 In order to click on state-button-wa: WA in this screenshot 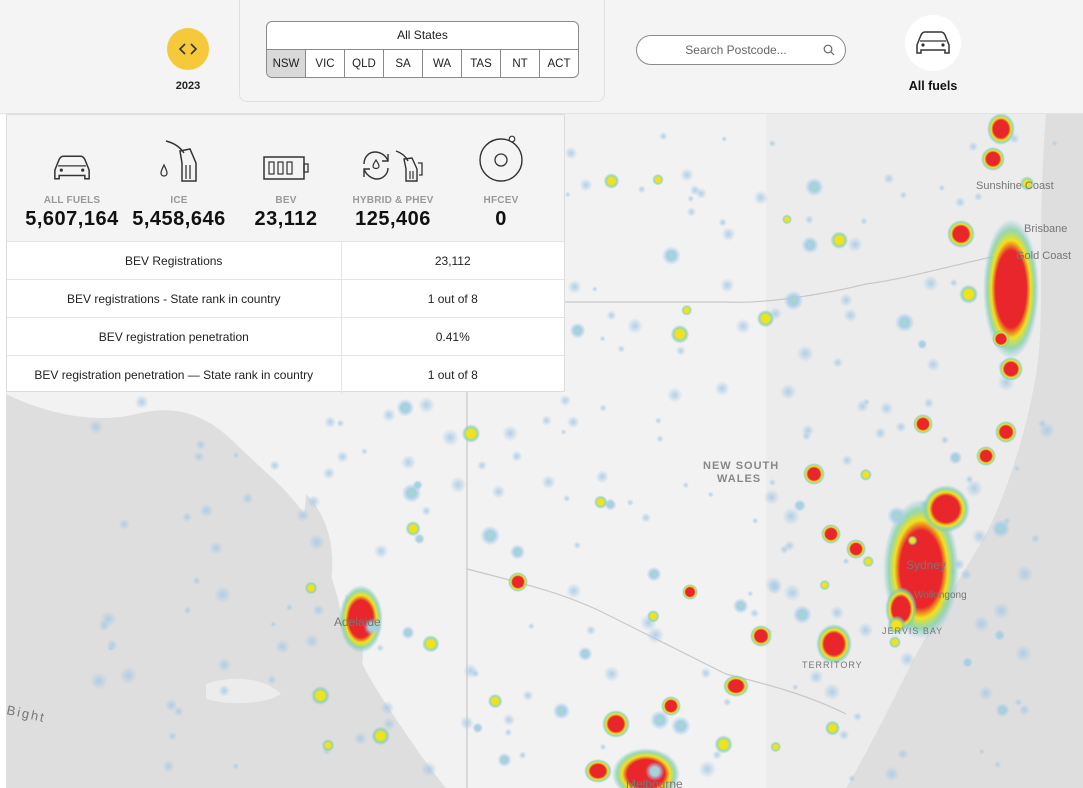, I will do `click(442, 63)`.